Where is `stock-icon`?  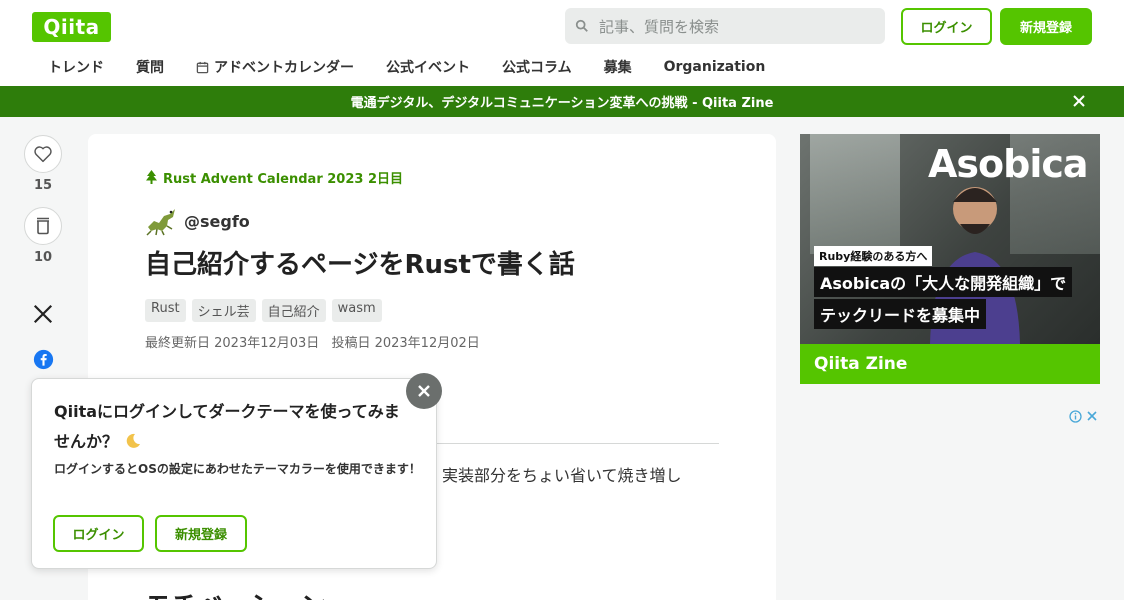
stock-icon is located at coordinates (43, 226).